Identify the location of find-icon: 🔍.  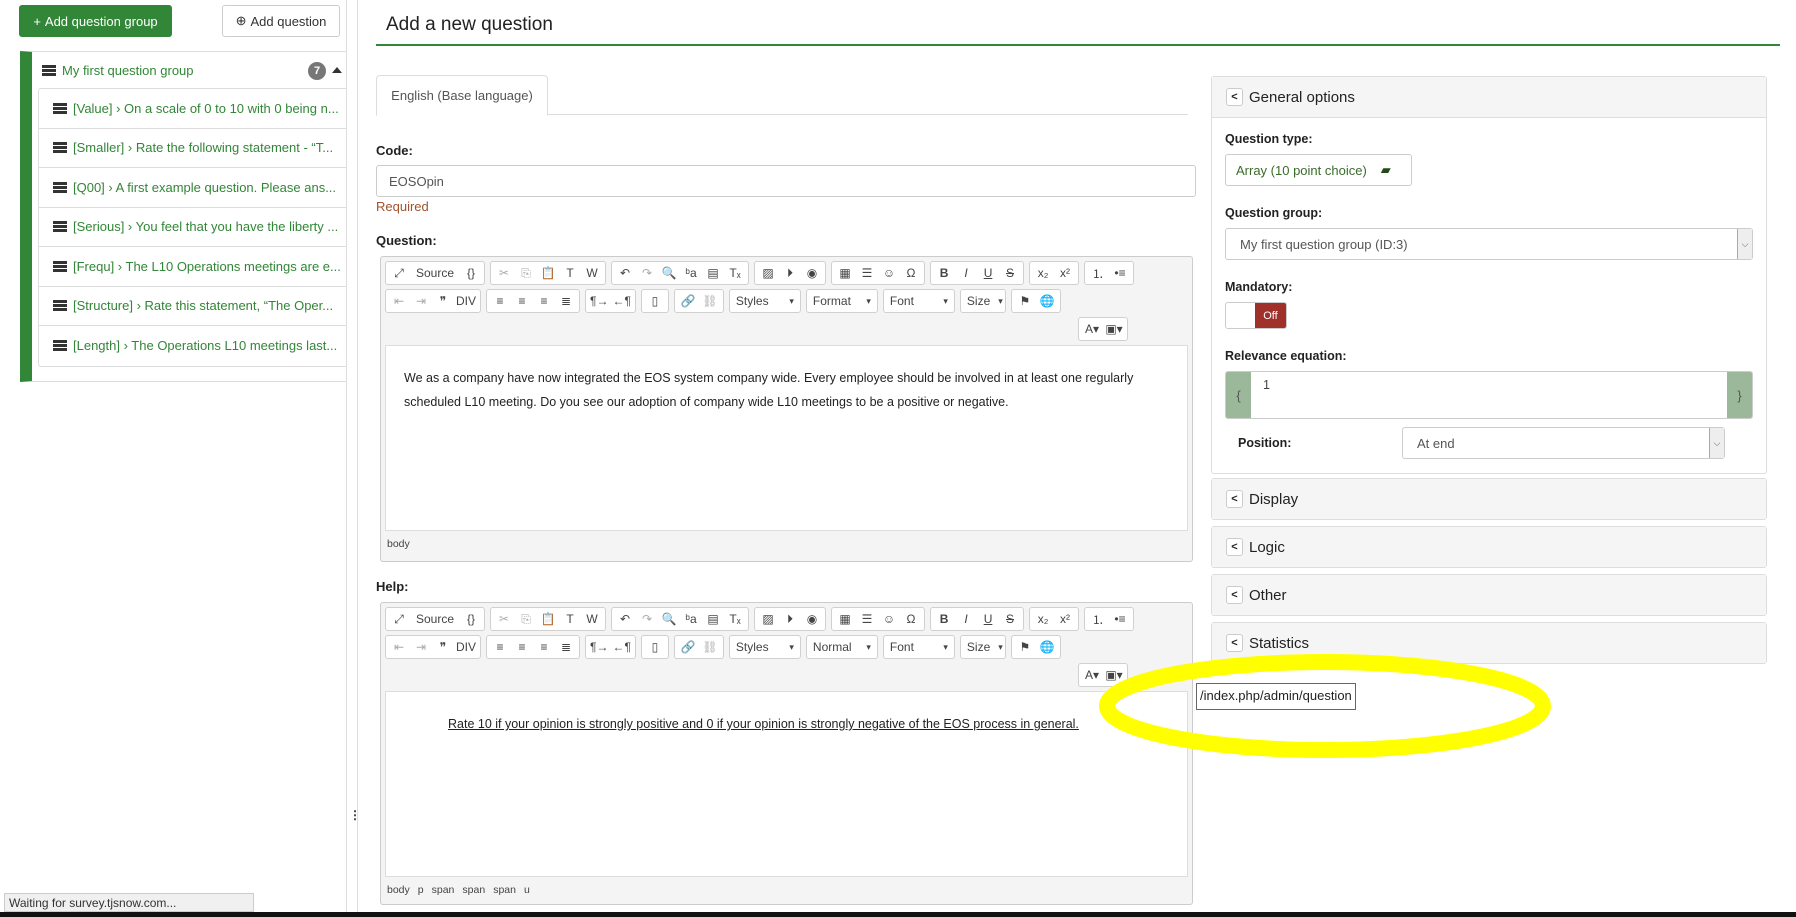
(669, 273).